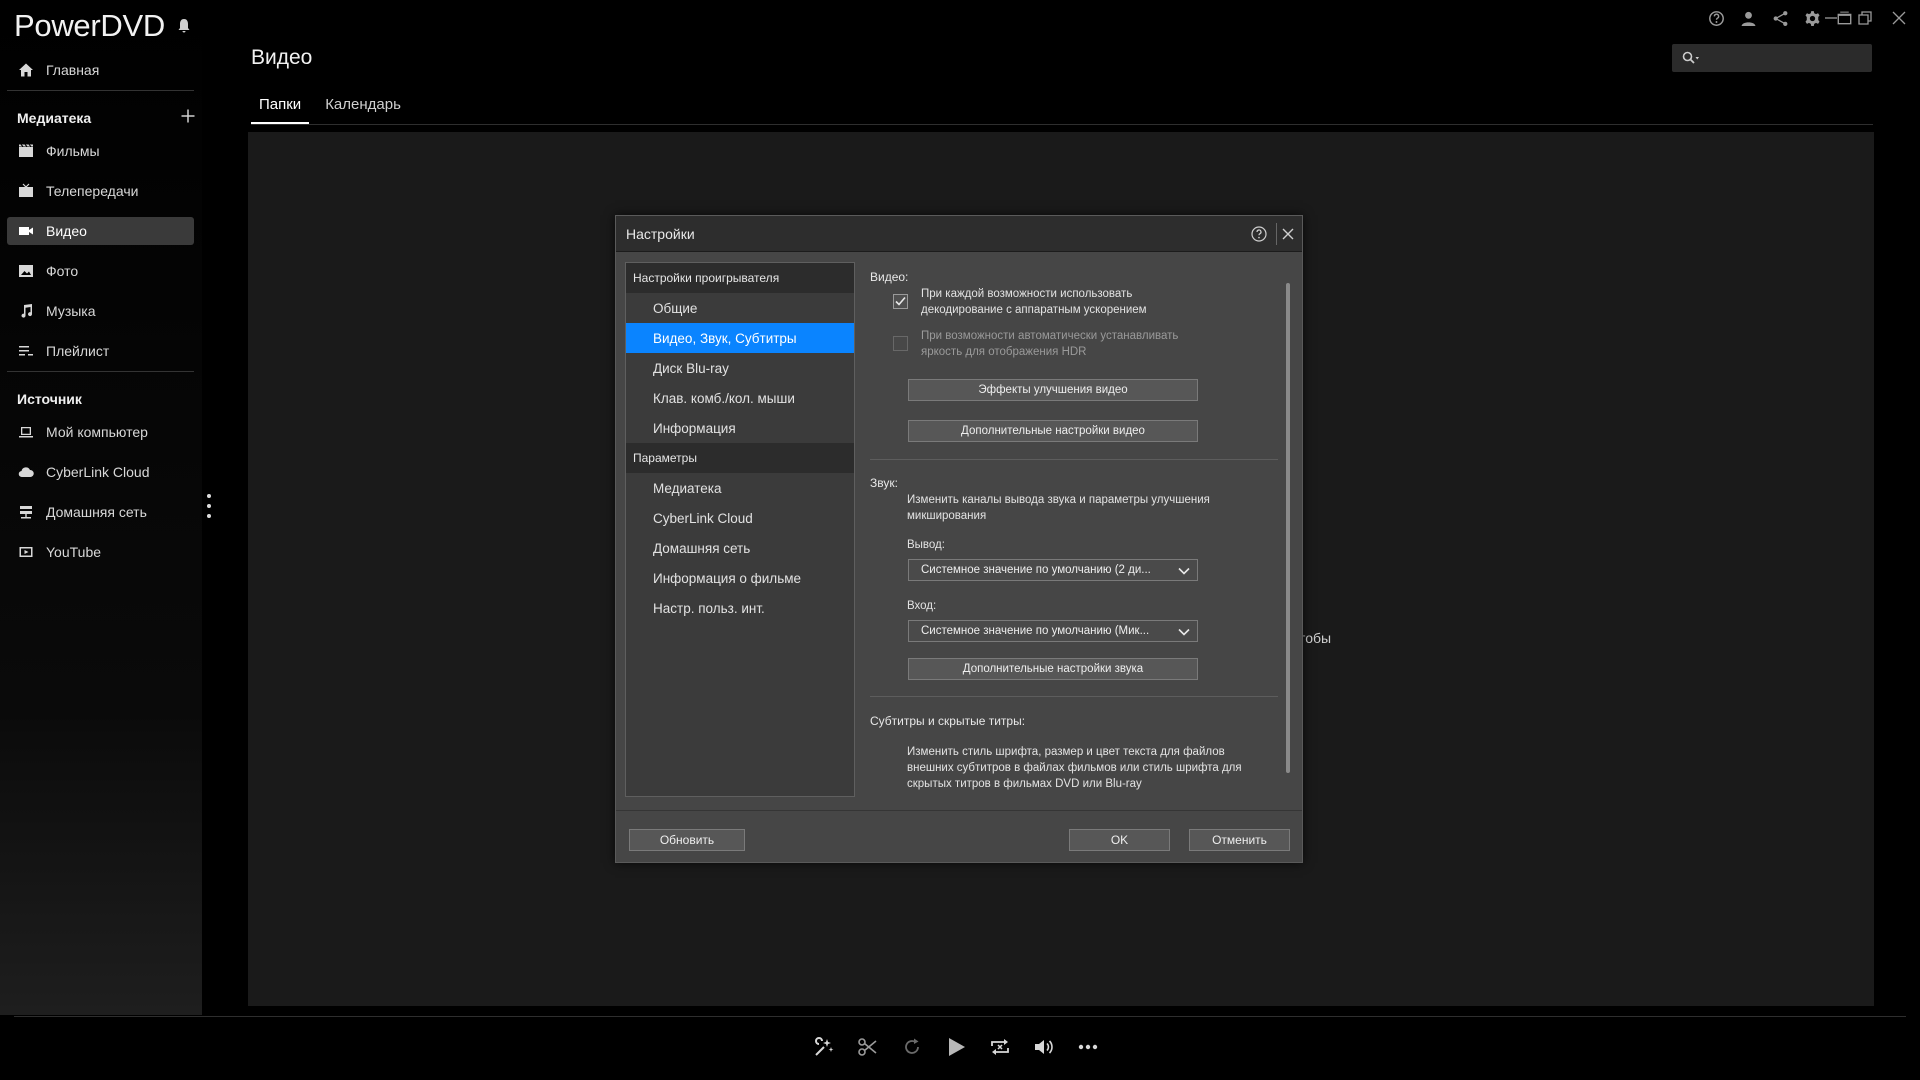  I want to click on app-title: PowerDVD, so click(89, 25).